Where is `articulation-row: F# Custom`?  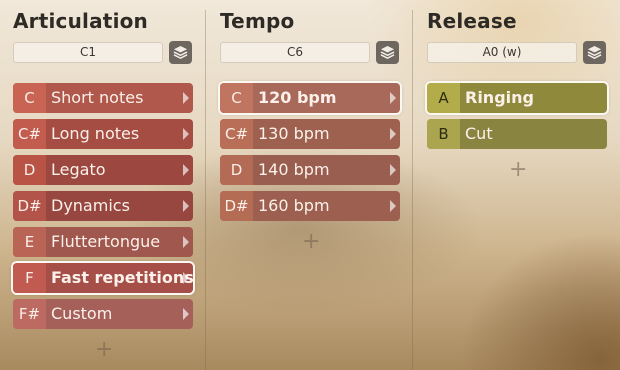
articulation-row: F# Custom is located at coordinates (103, 314).